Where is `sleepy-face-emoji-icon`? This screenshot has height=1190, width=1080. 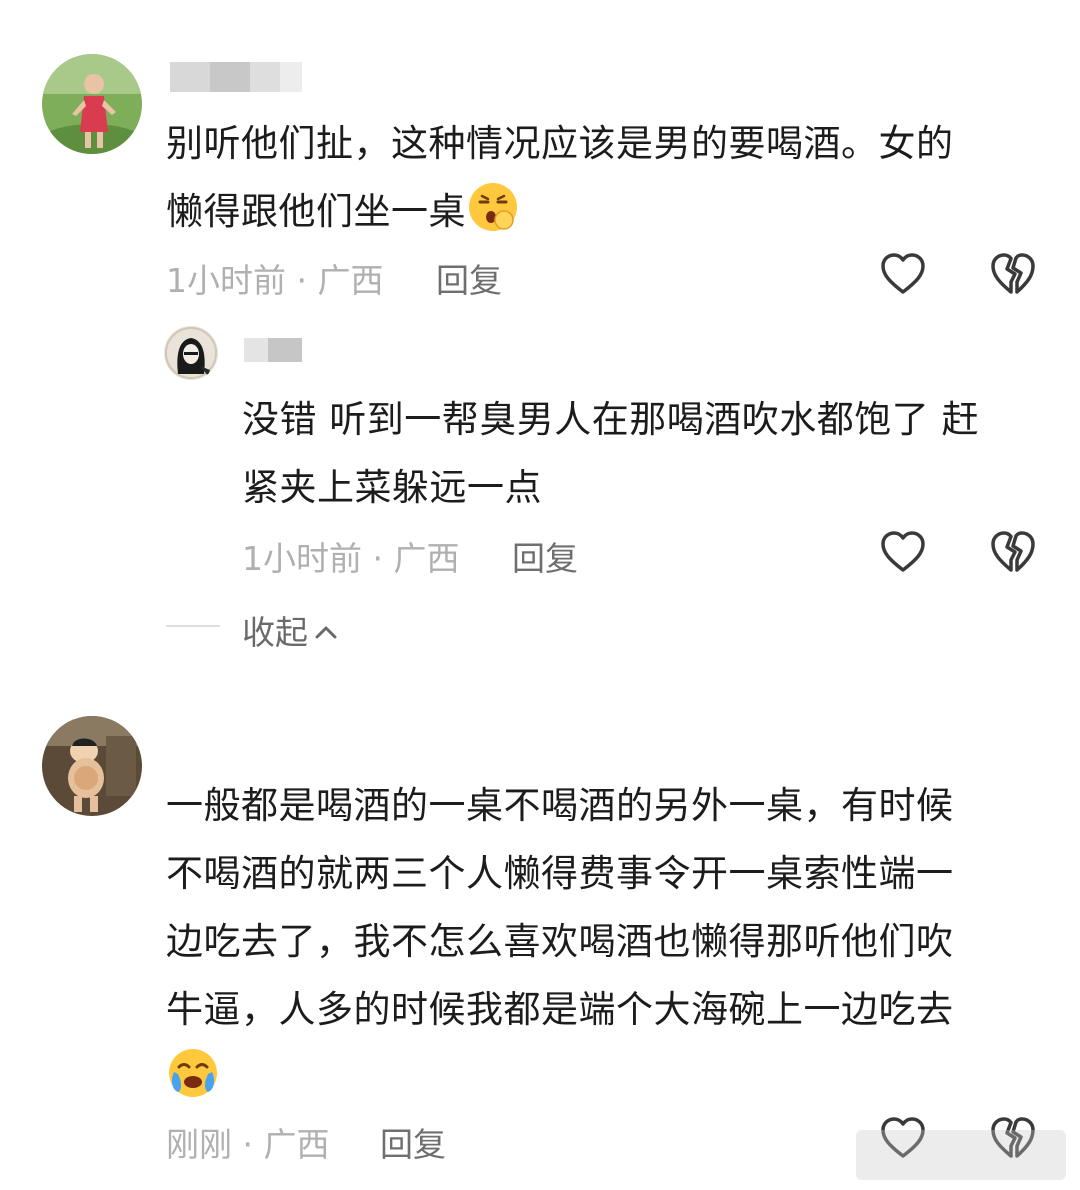 sleepy-face-emoji-icon is located at coordinates (493, 218).